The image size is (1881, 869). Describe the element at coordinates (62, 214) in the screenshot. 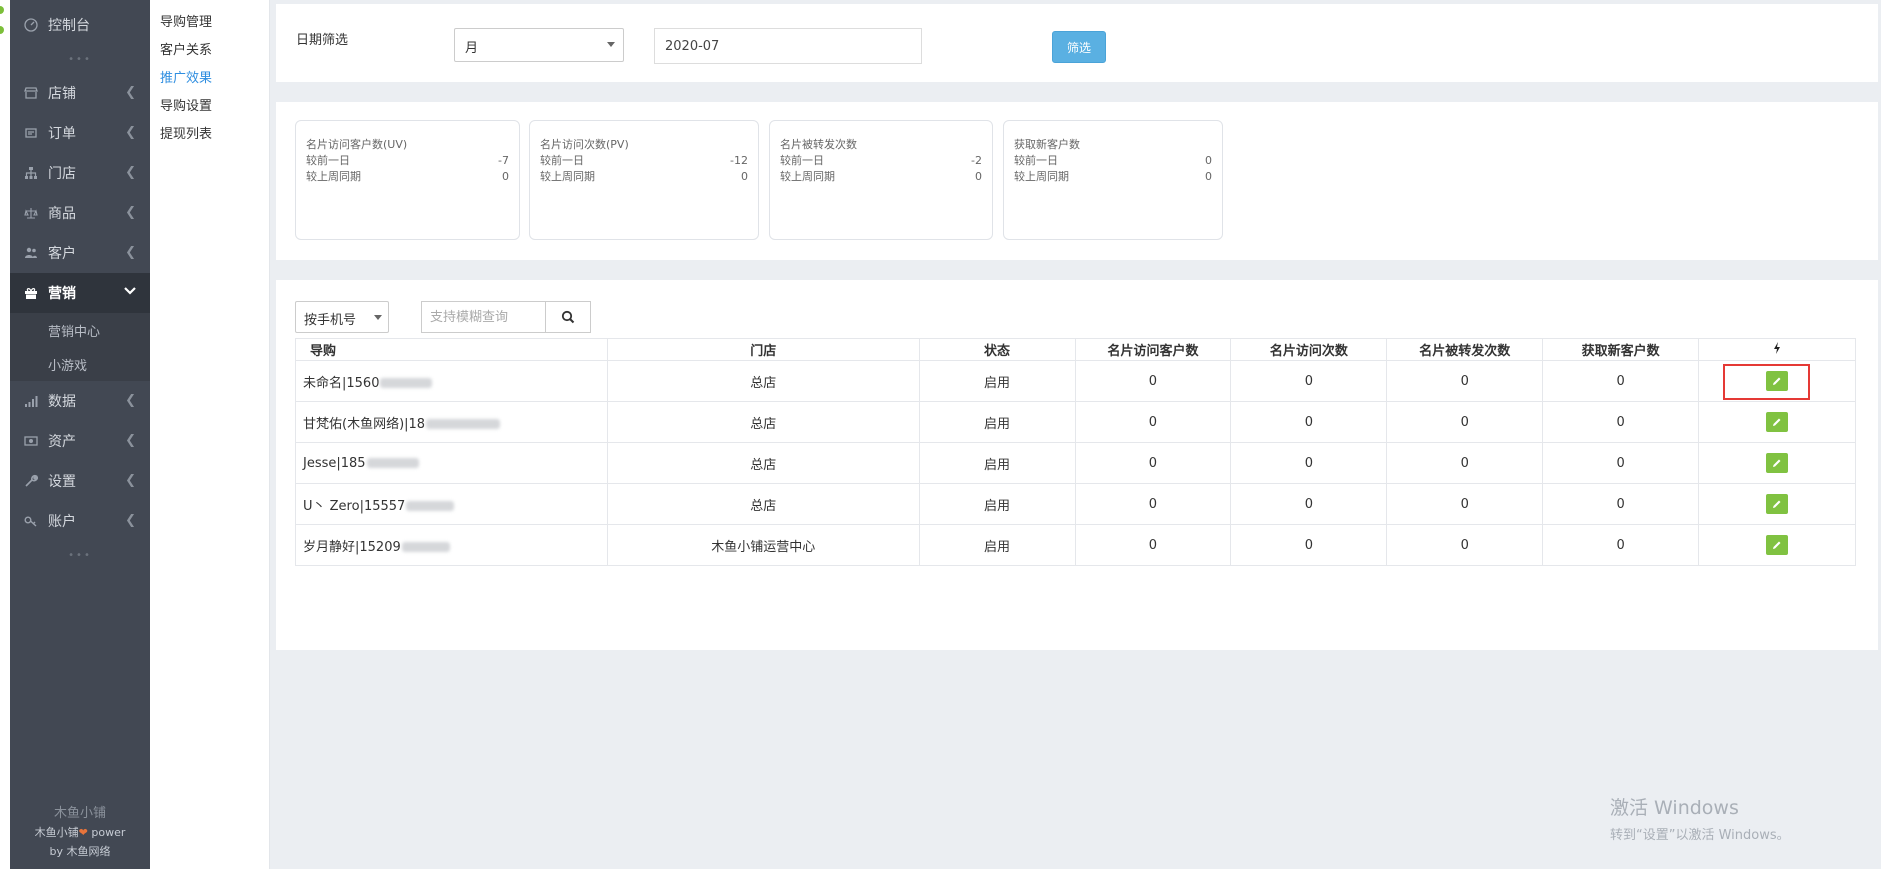

I see `nav-label: 商品` at that location.